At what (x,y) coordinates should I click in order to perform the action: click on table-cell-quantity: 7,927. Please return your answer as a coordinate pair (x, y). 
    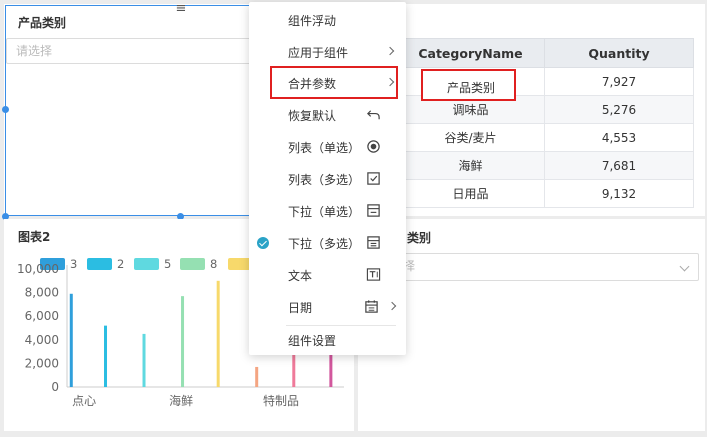
    Looking at the image, I should click on (619, 81).